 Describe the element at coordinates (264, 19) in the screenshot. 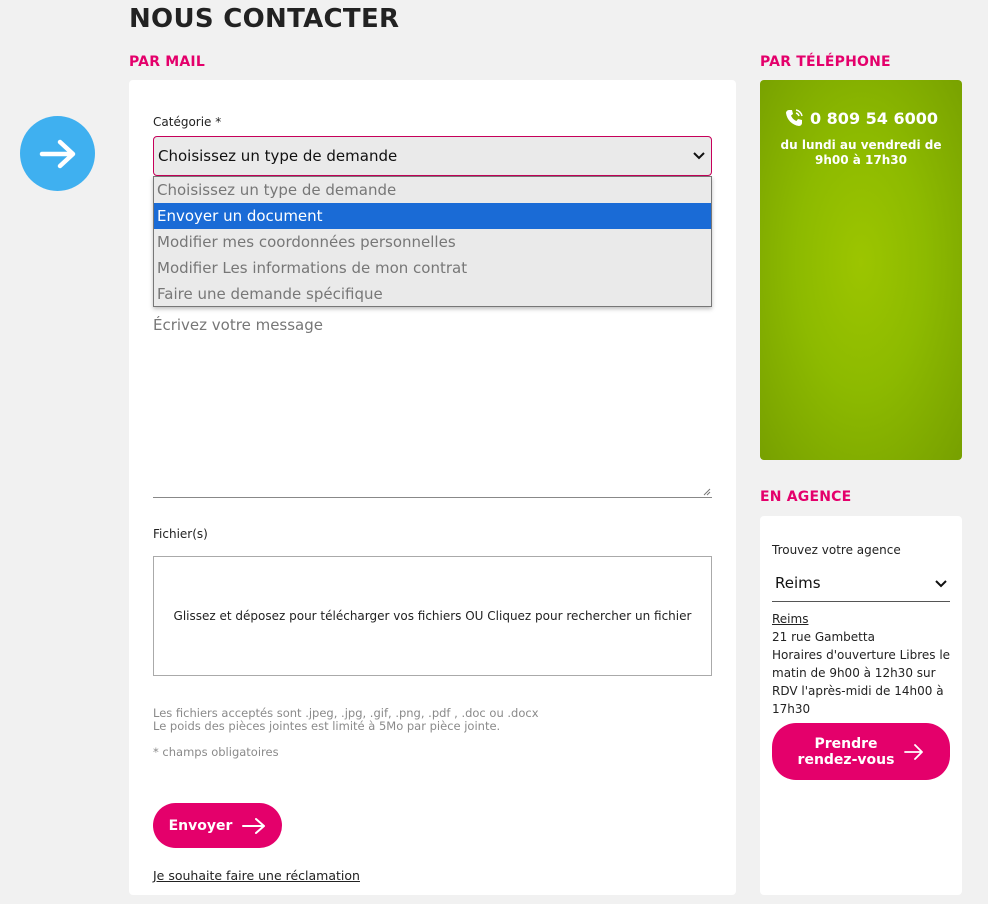

I see `page-title: NOUS CONTACTER` at that location.